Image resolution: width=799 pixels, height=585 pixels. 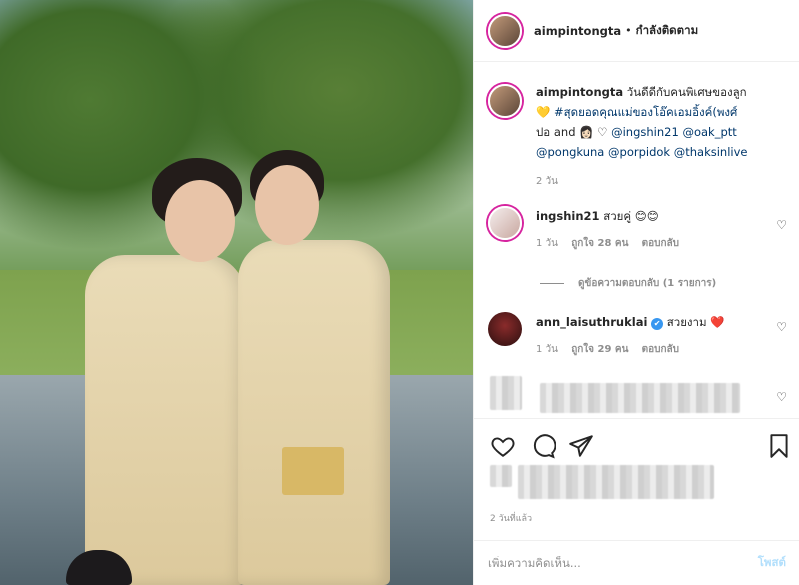 I want to click on mention-ingshin21: @ingshin21, so click(x=645, y=132).